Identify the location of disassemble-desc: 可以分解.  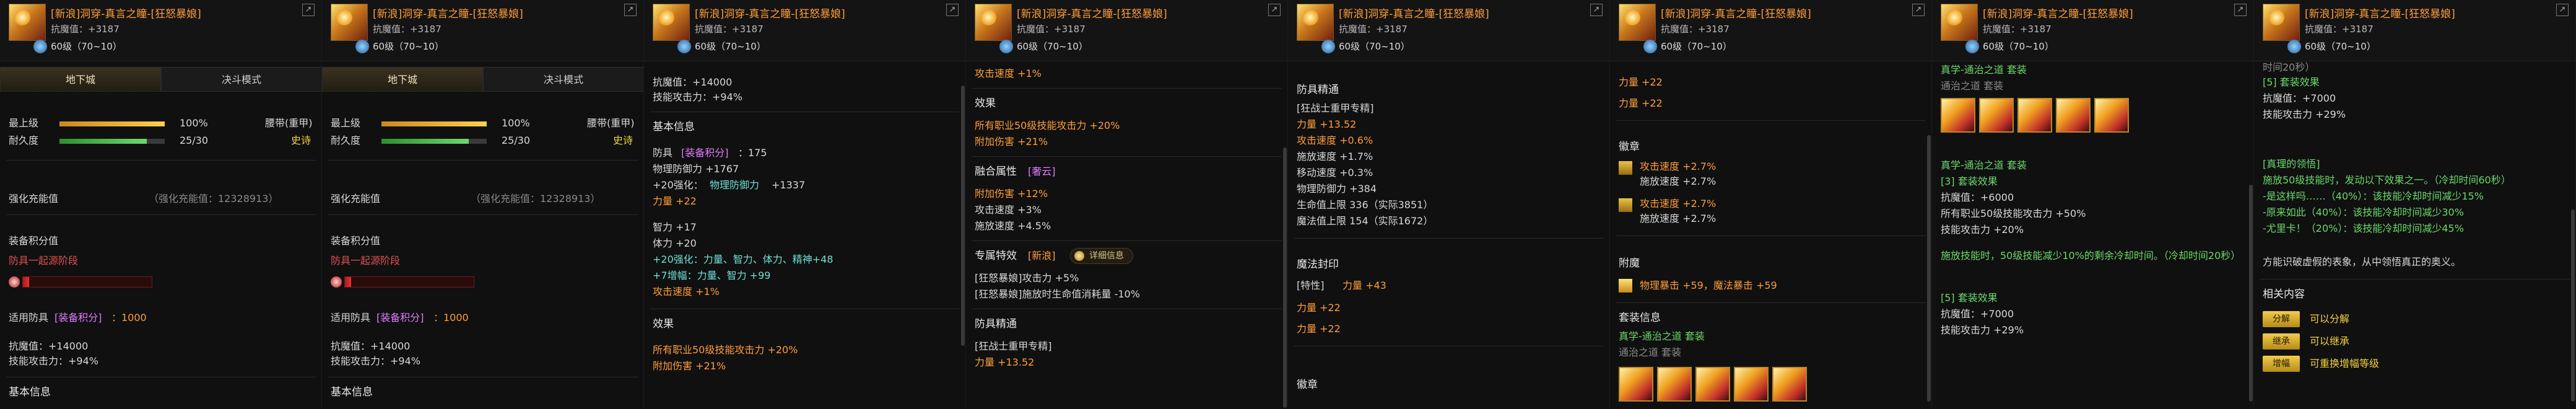
(2330, 319).